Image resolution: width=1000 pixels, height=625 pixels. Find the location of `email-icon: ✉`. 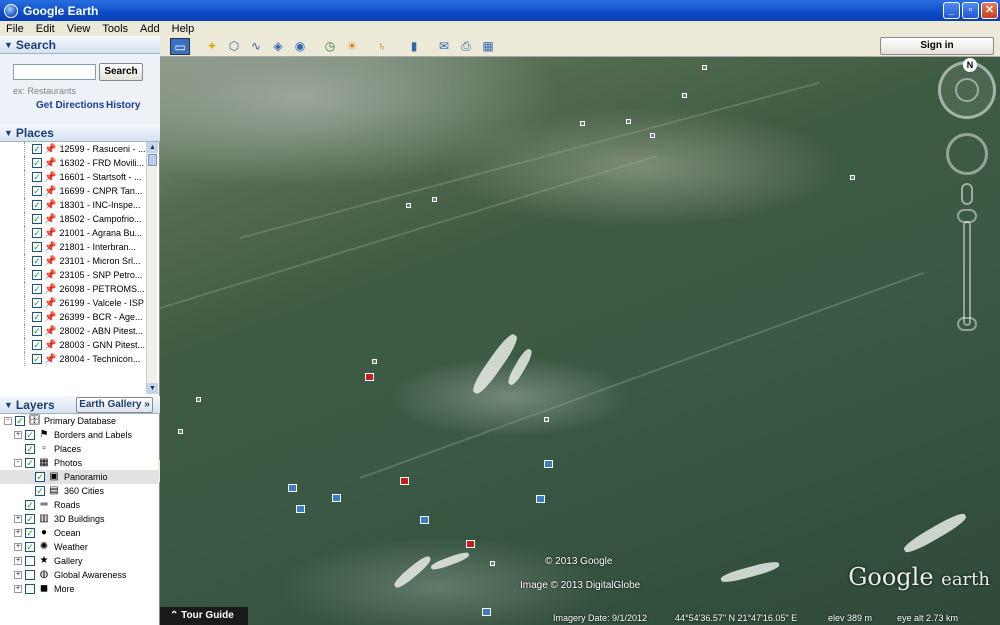

email-icon: ✉ is located at coordinates (444, 46).